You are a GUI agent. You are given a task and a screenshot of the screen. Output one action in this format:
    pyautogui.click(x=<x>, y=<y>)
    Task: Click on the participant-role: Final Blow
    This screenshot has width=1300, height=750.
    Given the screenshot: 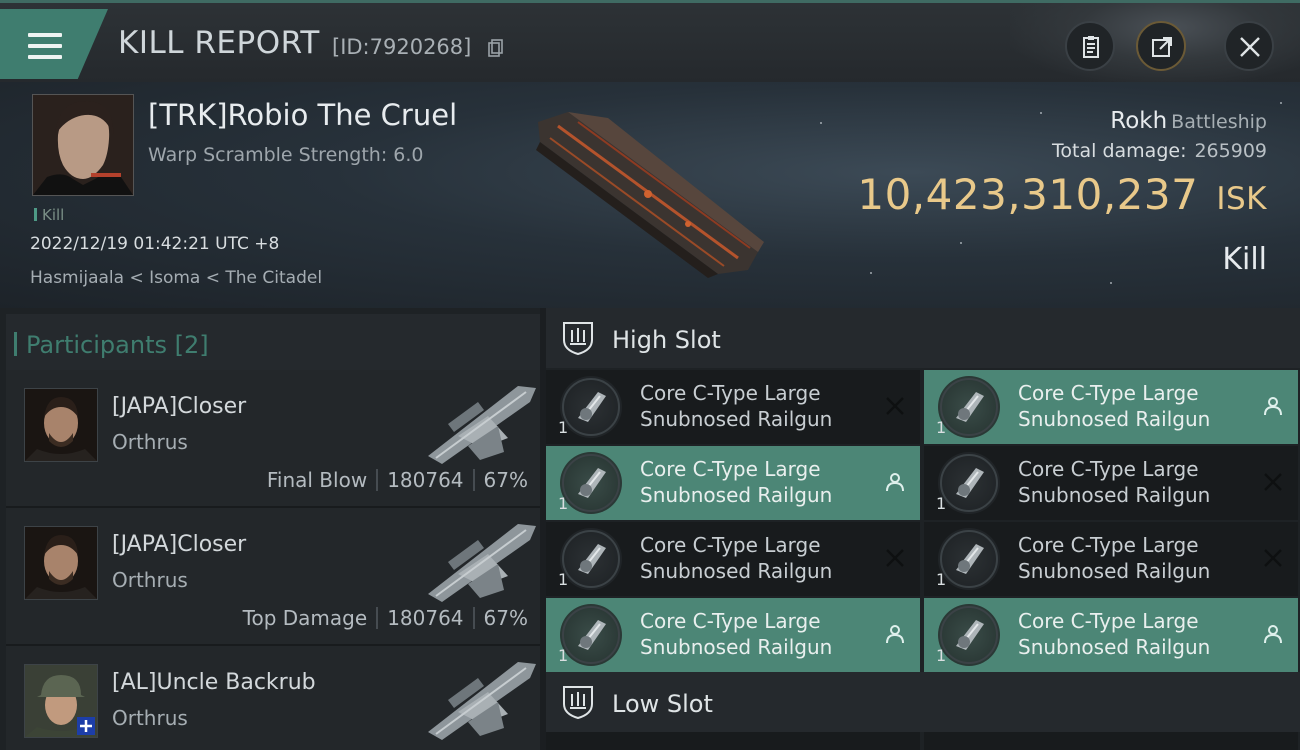 What is the action you would take?
    pyautogui.click(x=317, y=480)
    